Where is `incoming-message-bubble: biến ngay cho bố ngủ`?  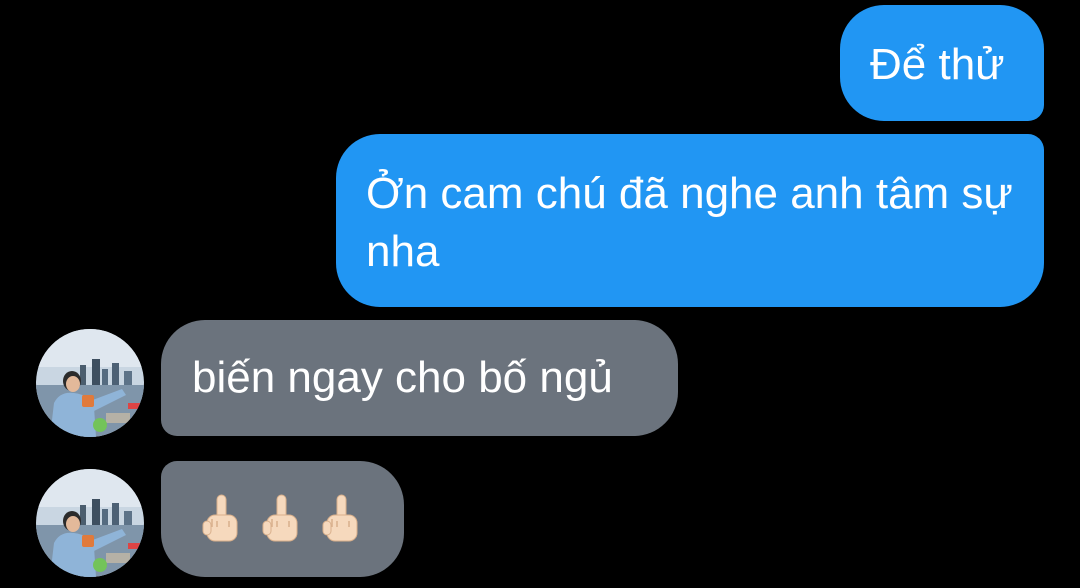 incoming-message-bubble: biến ngay cho bố ngủ is located at coordinates (419, 378).